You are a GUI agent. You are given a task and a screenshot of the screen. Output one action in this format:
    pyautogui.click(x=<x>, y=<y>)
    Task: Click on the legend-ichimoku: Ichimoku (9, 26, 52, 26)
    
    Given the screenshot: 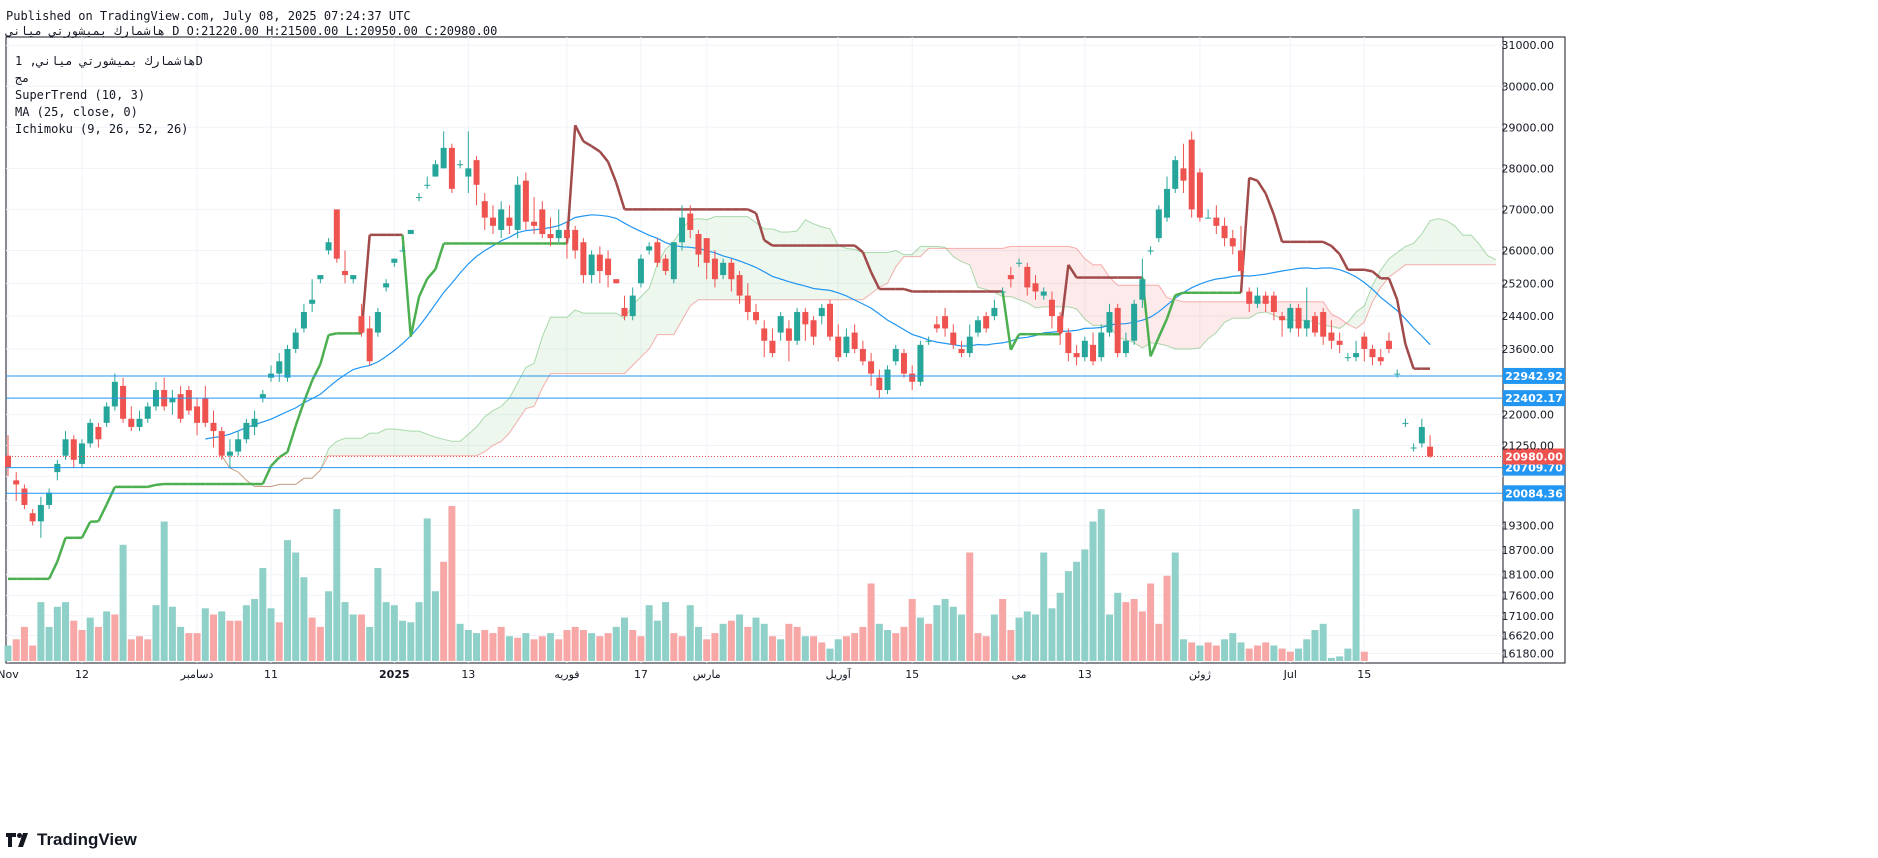 What is the action you would take?
    pyautogui.click(x=109, y=129)
    